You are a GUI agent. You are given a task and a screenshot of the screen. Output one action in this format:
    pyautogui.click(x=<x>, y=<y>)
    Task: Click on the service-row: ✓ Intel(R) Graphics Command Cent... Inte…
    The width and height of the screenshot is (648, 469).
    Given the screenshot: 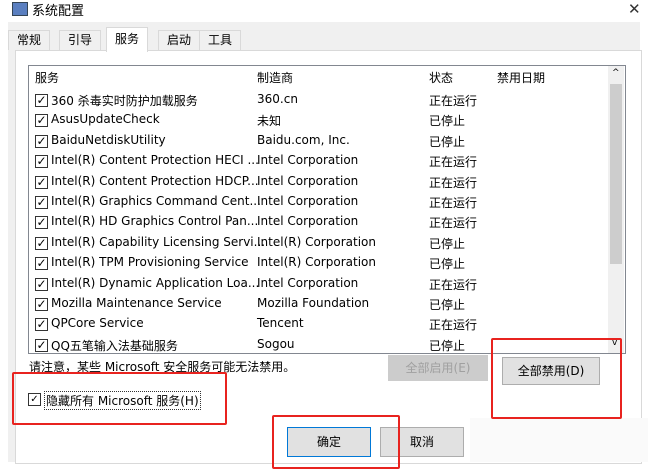 What is the action you would take?
    pyautogui.click(x=318, y=202)
    